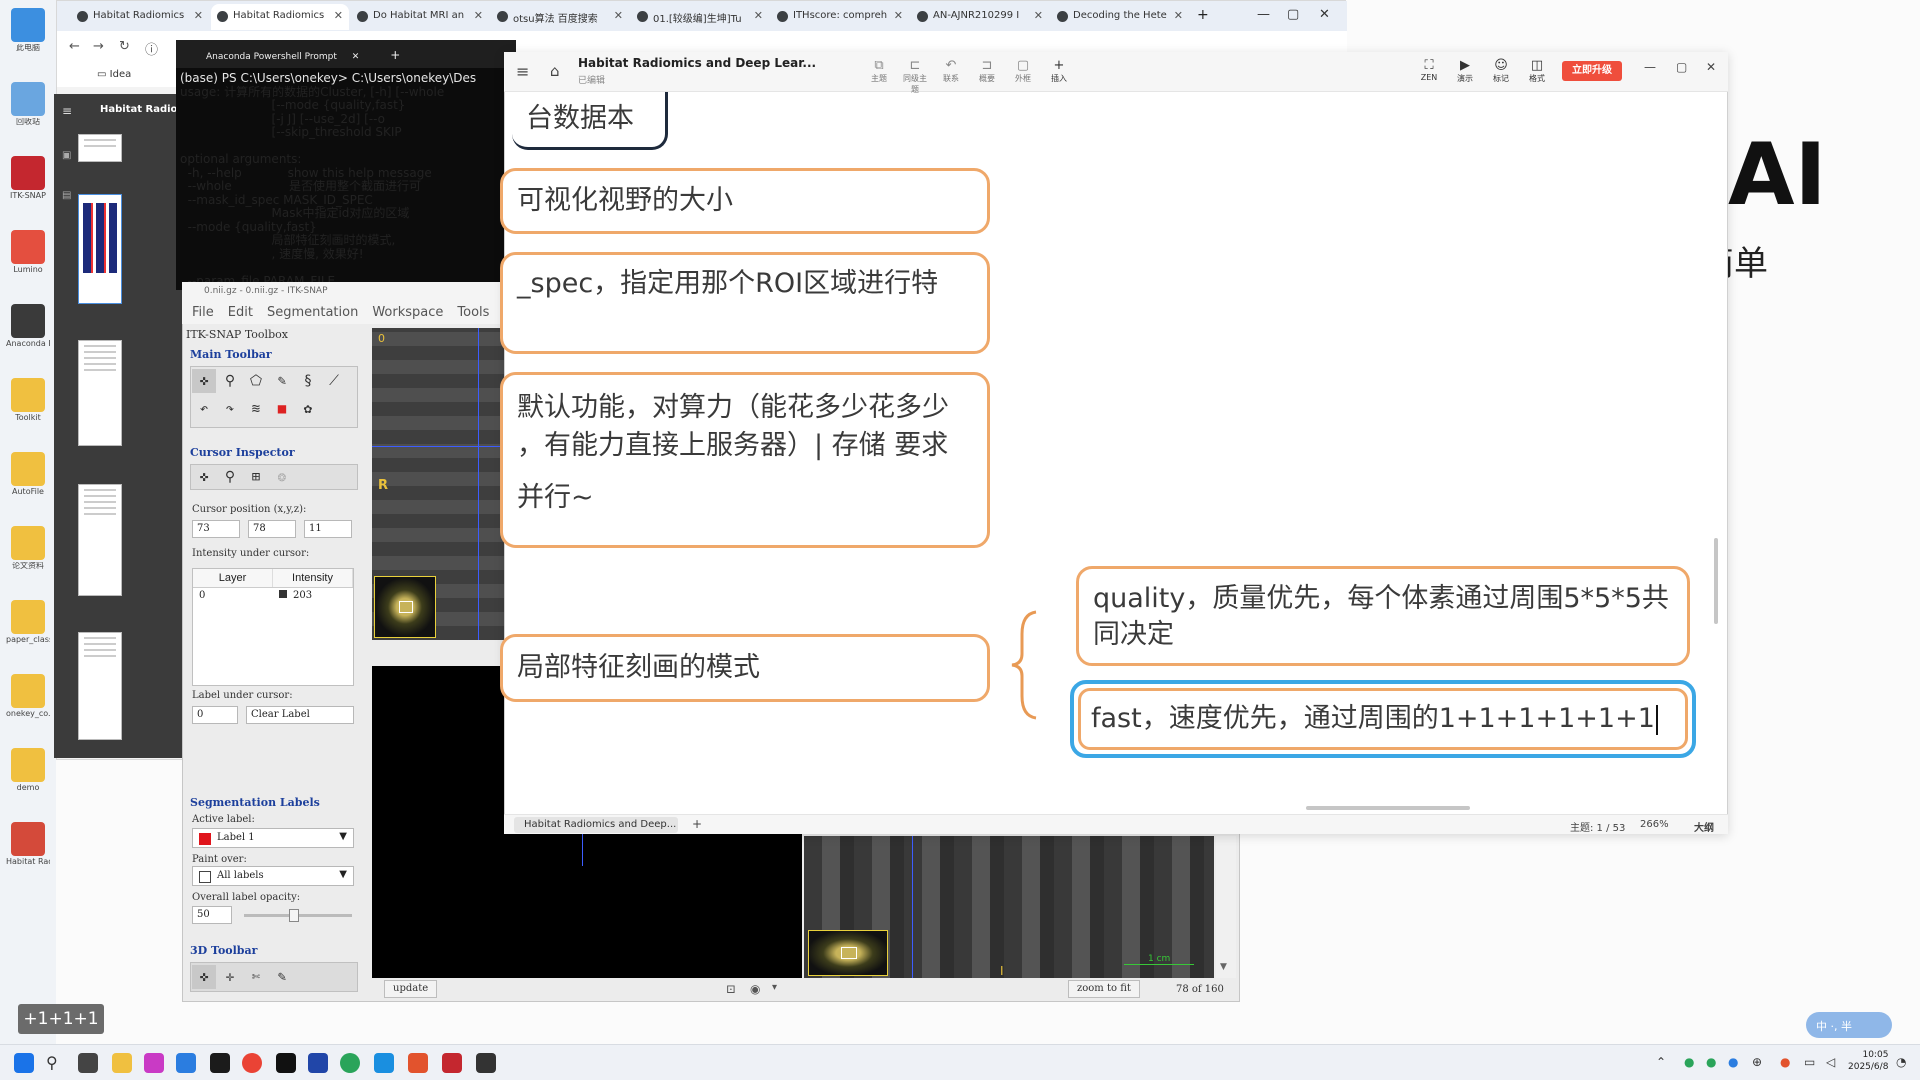 The height and width of the screenshot is (1080, 1920). What do you see at coordinates (1501, 71) in the screenshot?
I see `toolbar-right-3-button: ☺ 标记` at bounding box center [1501, 71].